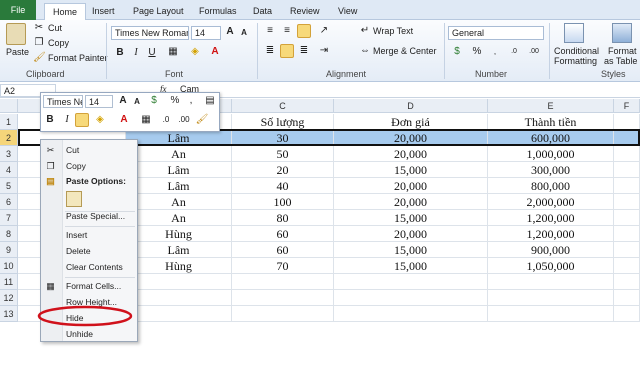 Image resolution: width=640 pixels, height=366 pixels. What do you see at coordinates (270, 51) in the screenshot?
I see `align-left-icon: ≣` at bounding box center [270, 51].